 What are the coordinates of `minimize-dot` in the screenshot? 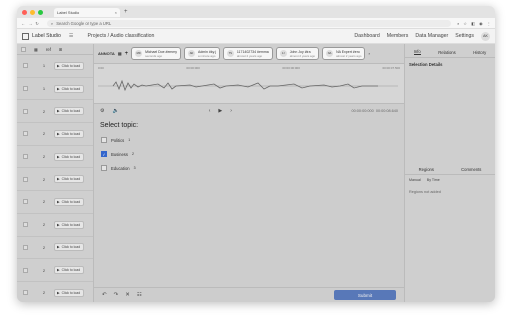 It's located at (32, 12).